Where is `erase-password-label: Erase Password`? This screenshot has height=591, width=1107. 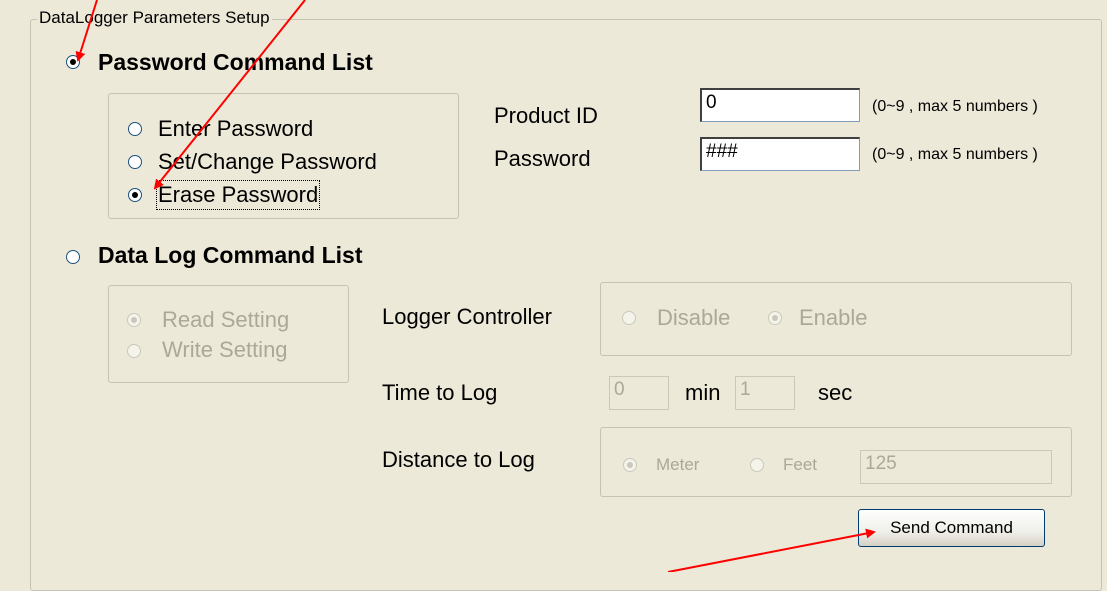 erase-password-label: Erase Password is located at coordinates (238, 195).